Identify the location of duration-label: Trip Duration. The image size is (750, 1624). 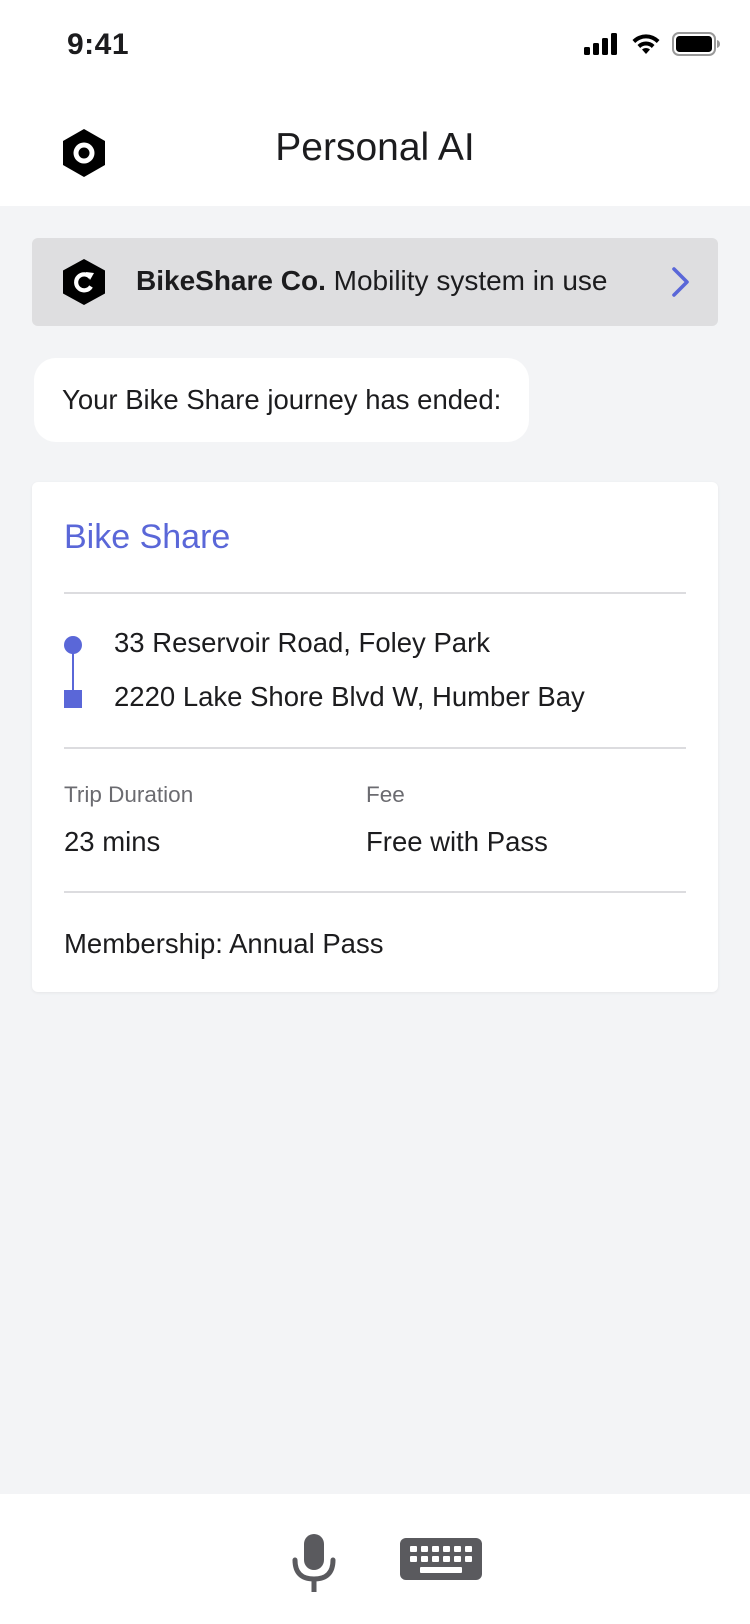
(129, 794).